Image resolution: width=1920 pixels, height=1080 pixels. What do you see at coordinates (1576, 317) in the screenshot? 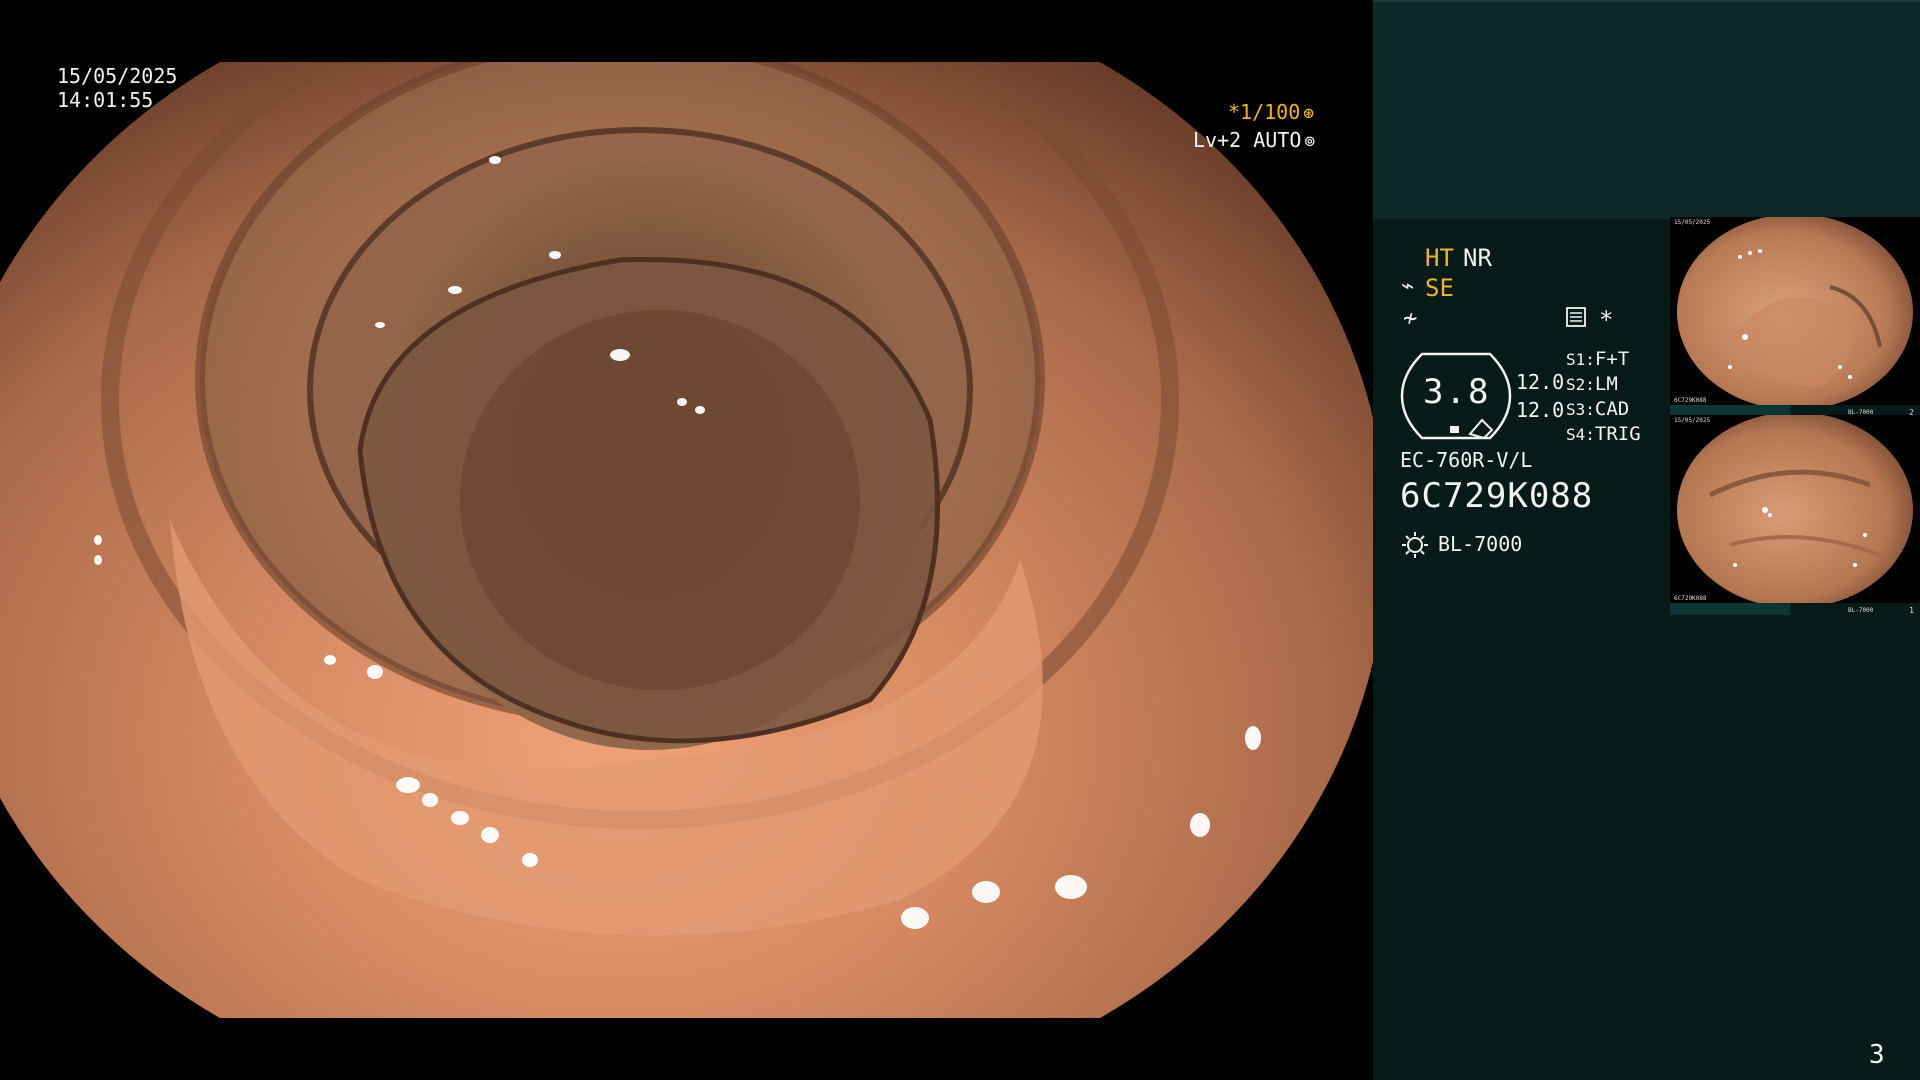
I see `settings-icon` at bounding box center [1576, 317].